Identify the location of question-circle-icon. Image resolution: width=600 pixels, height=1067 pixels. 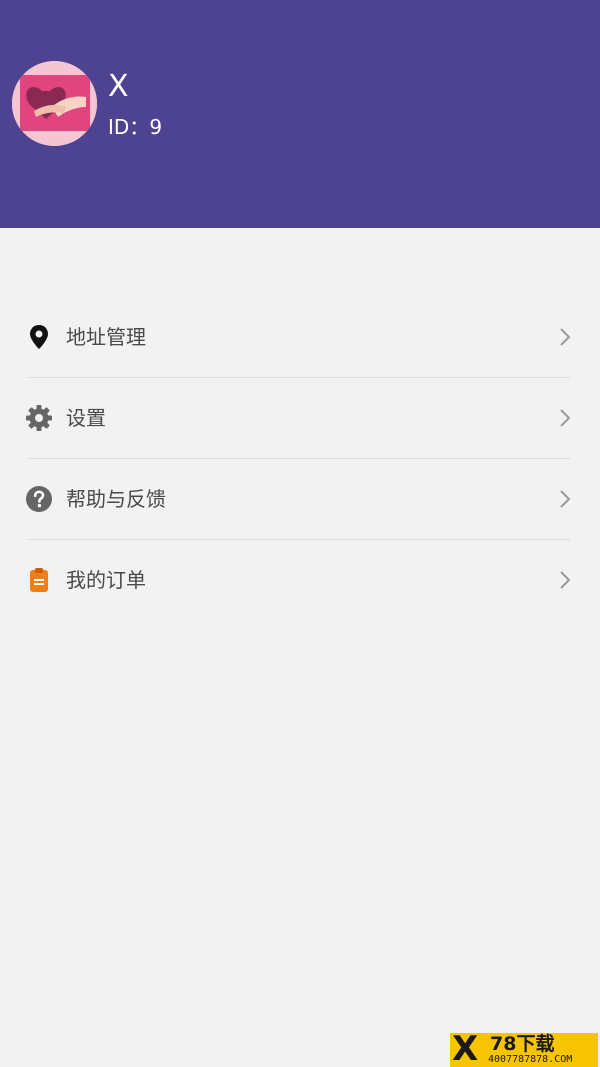
(39, 499).